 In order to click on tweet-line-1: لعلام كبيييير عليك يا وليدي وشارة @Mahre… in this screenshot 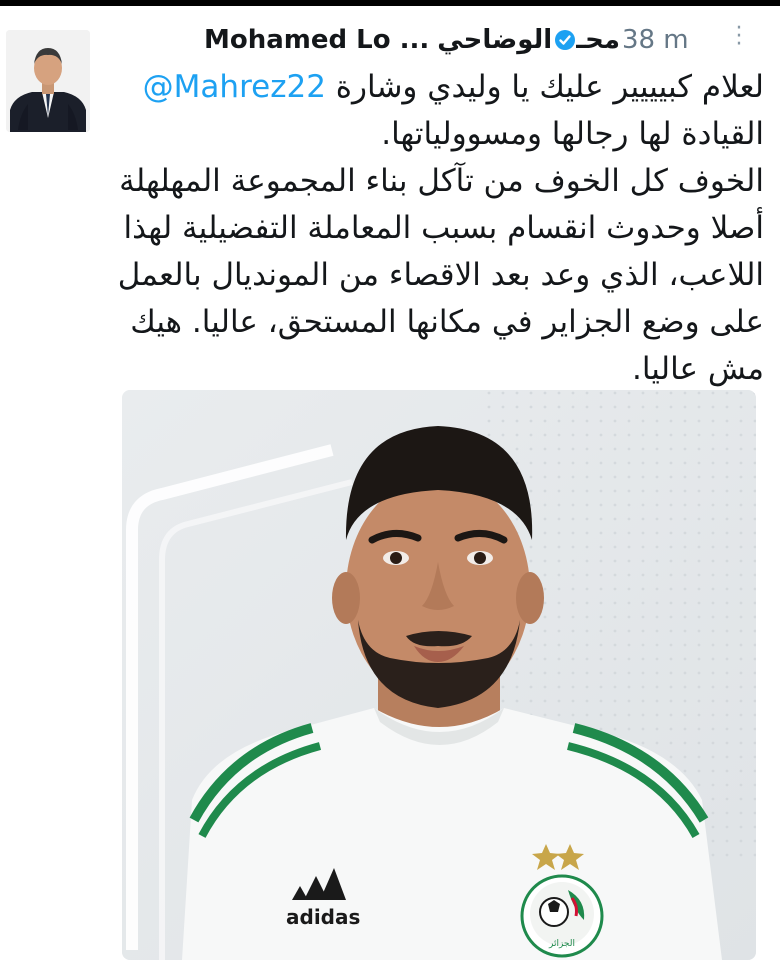, I will do `click(434, 87)`.